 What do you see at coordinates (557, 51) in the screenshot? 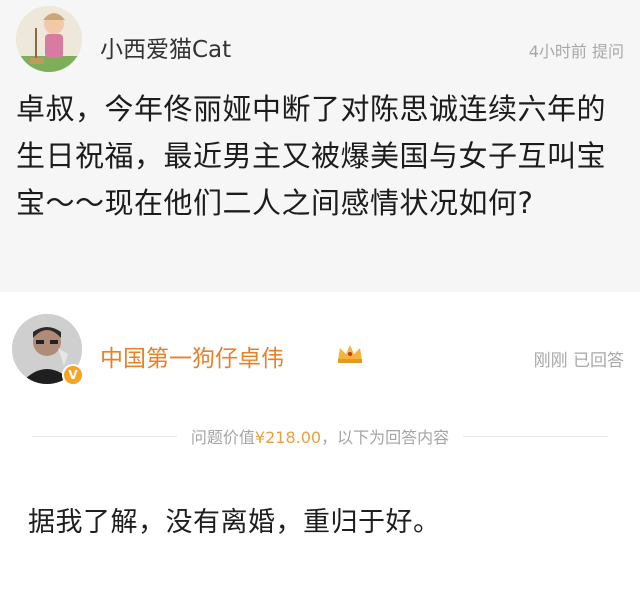
I see `question-time: 4小时前` at bounding box center [557, 51].